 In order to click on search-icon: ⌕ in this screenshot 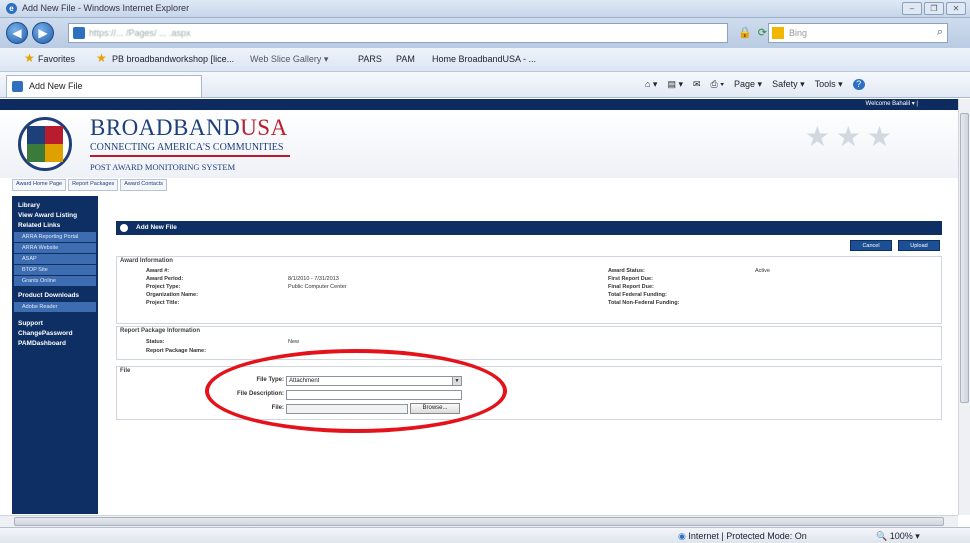, I will do `click(940, 32)`.